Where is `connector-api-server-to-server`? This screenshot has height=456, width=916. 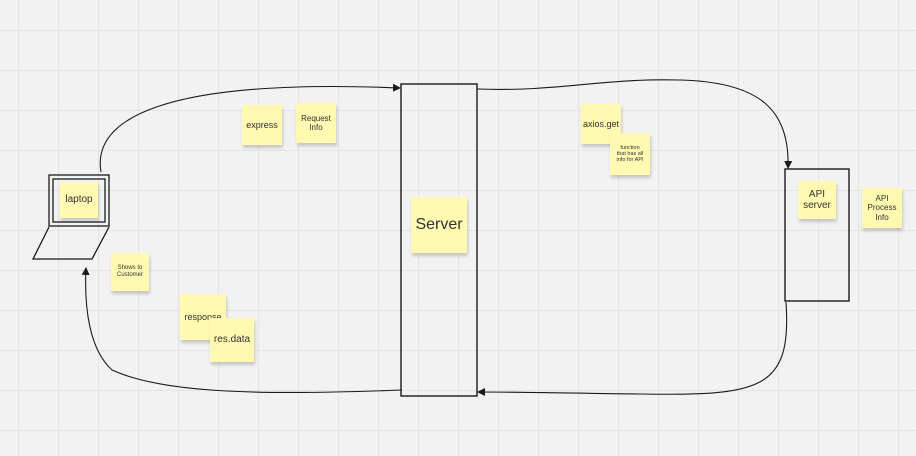
connector-api-server-to-server is located at coordinates (632, 349).